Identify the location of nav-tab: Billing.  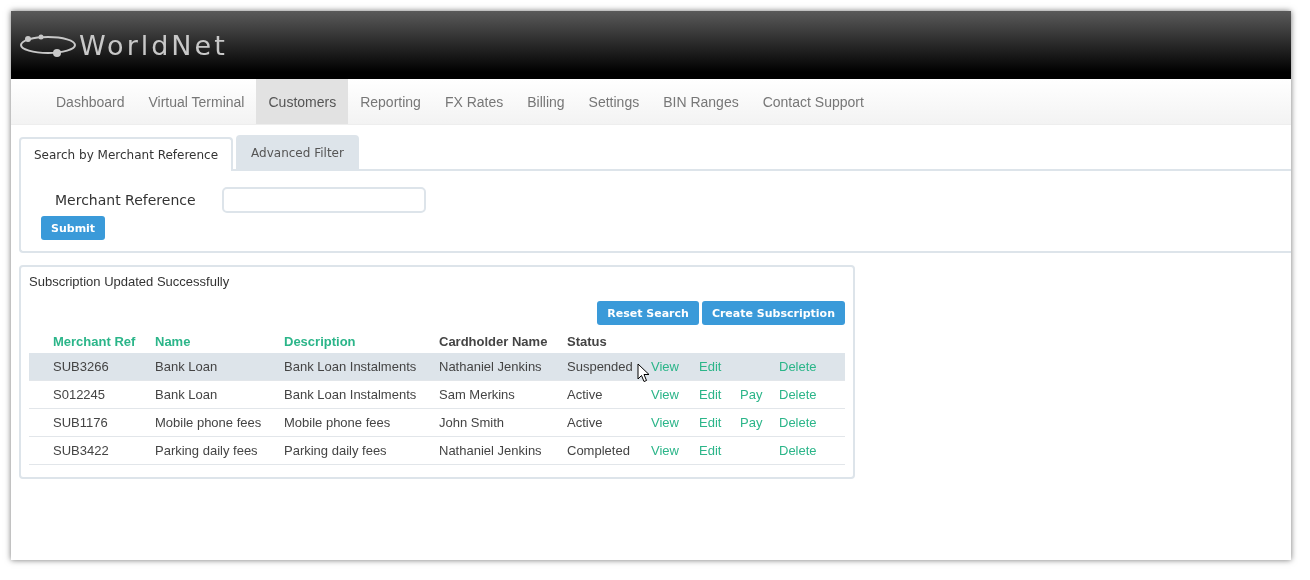
(546, 101).